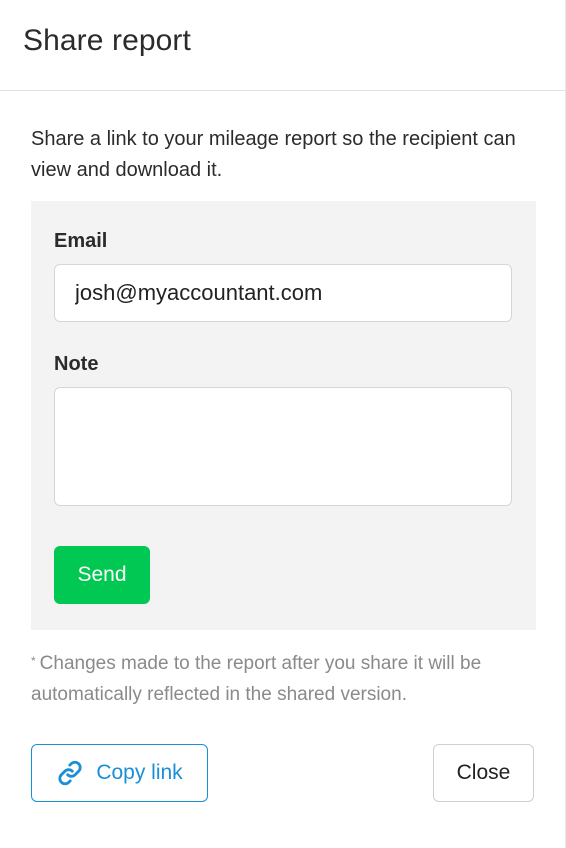 The image size is (566, 848). I want to click on email-label: Email, so click(81, 241).